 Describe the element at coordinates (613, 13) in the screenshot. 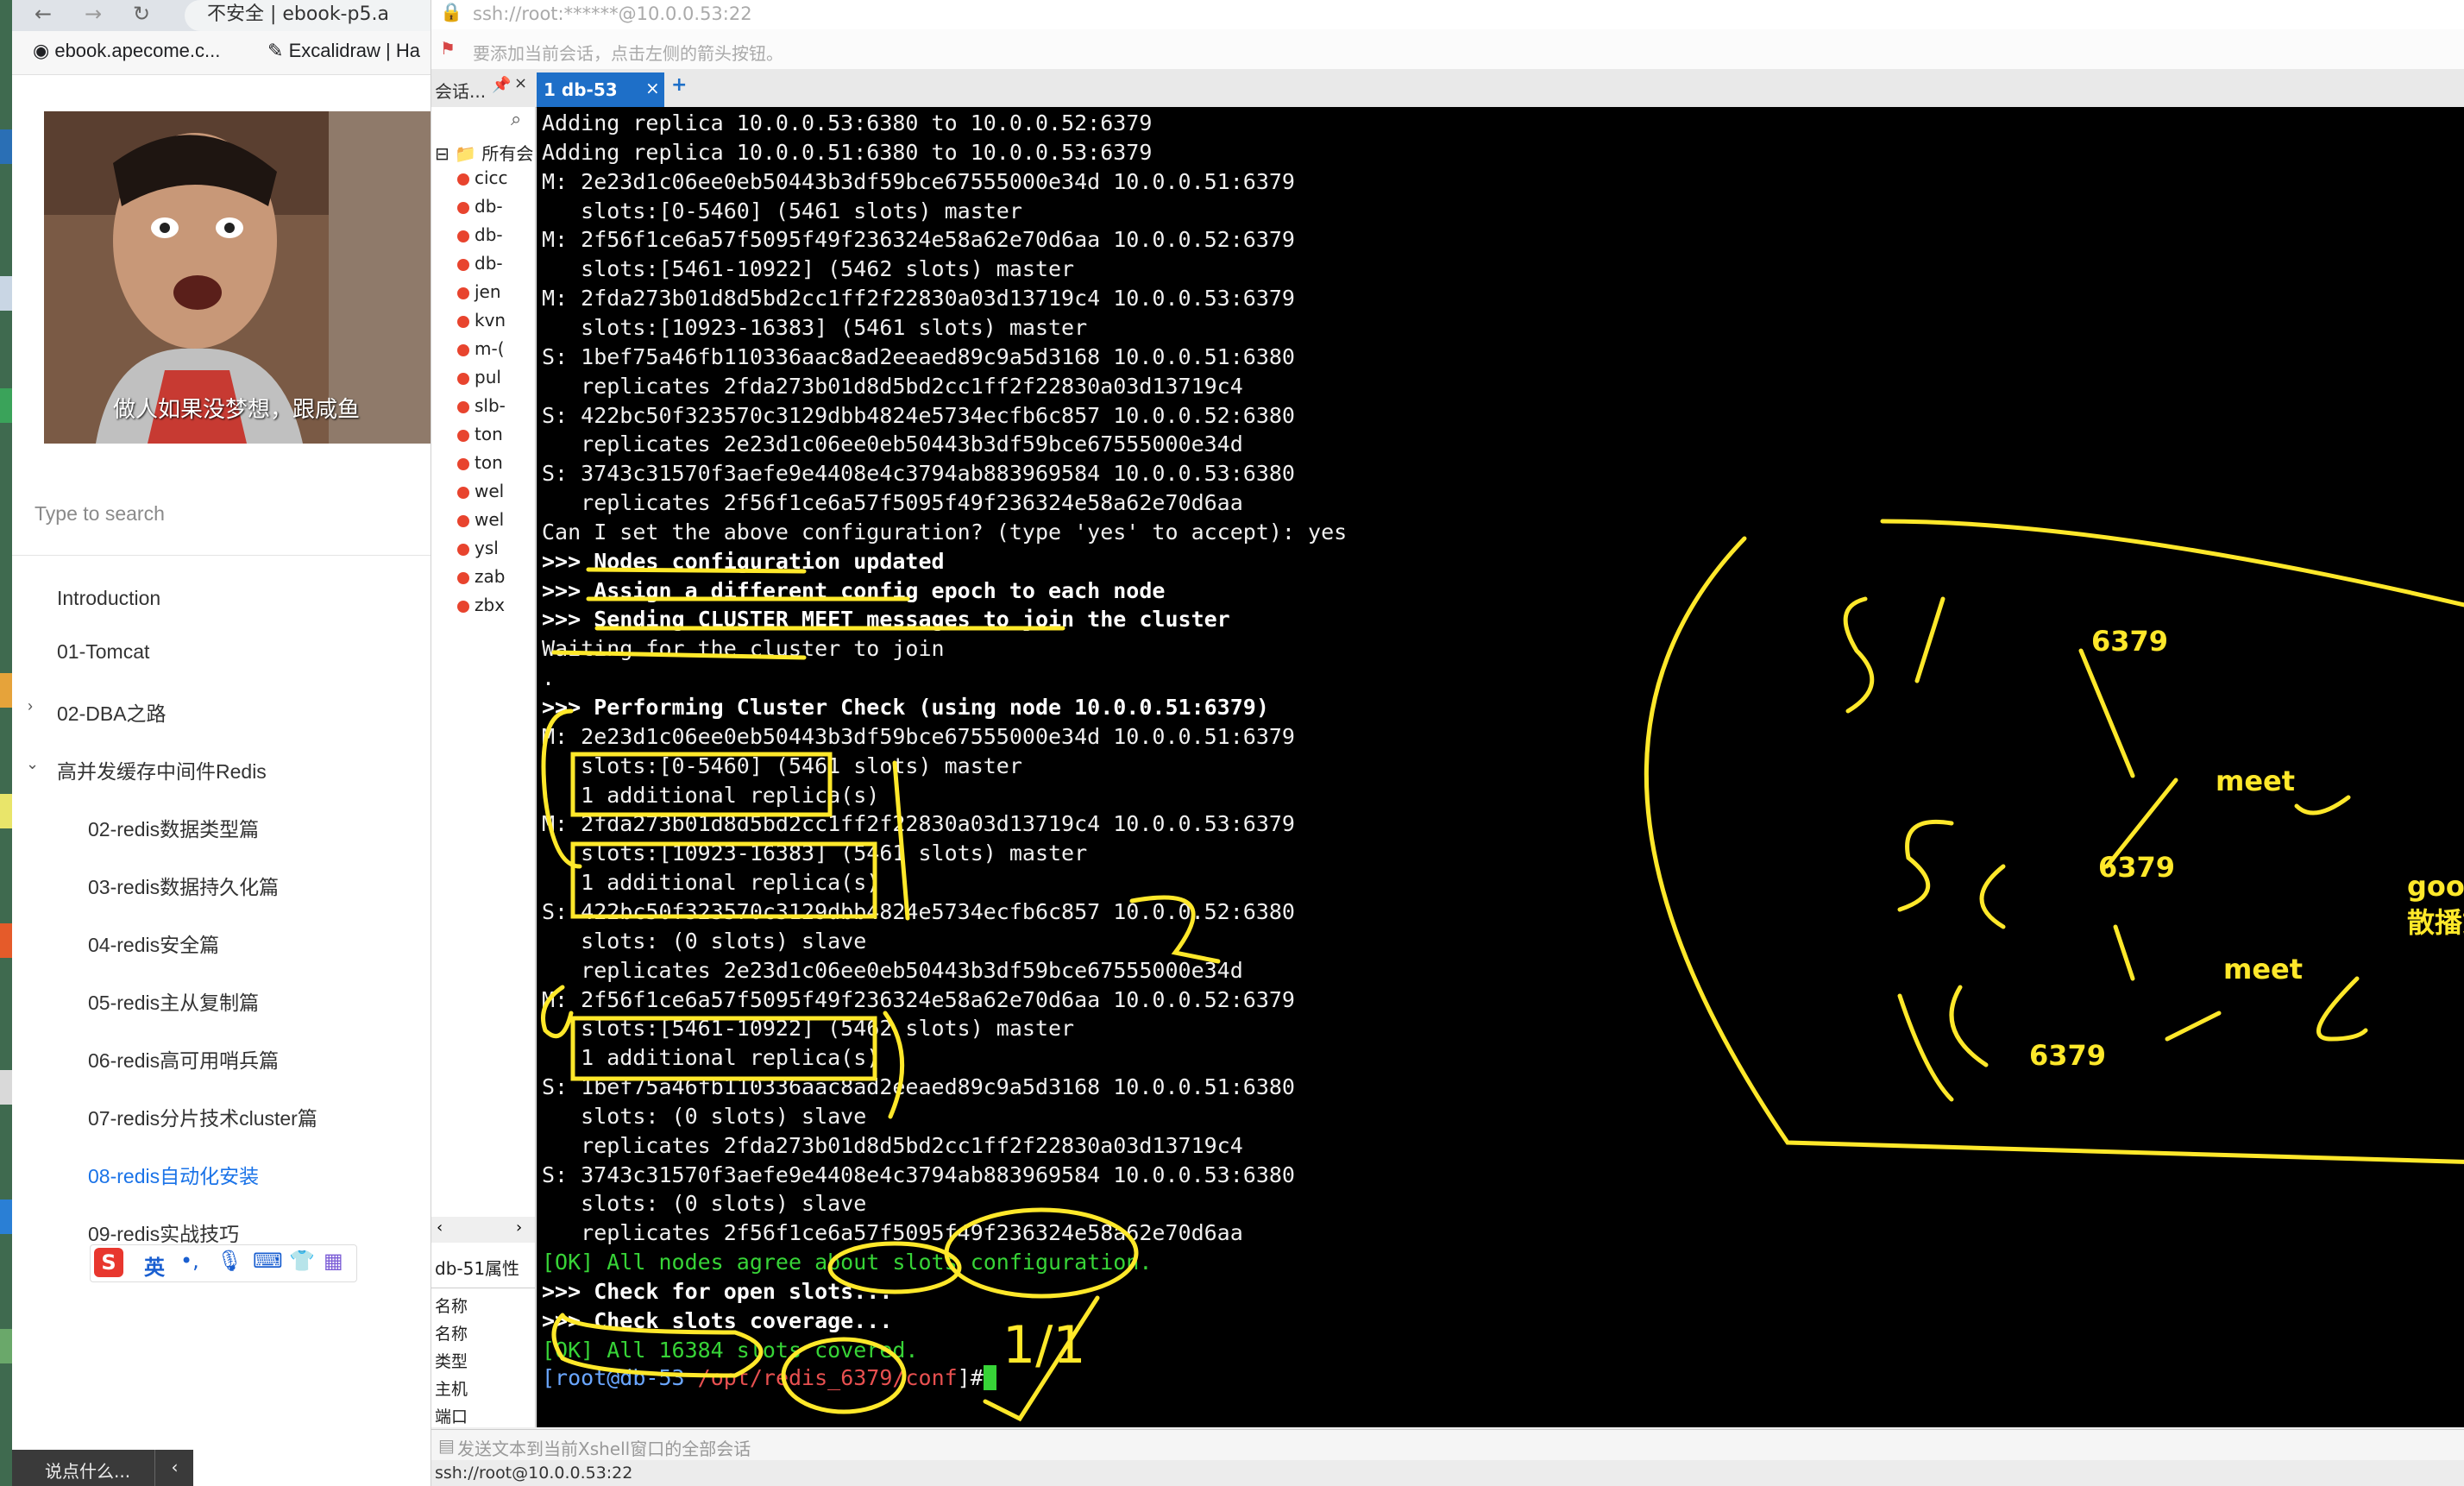

I see `session-address: ssh://root:******@10.0.0.53:22` at that location.